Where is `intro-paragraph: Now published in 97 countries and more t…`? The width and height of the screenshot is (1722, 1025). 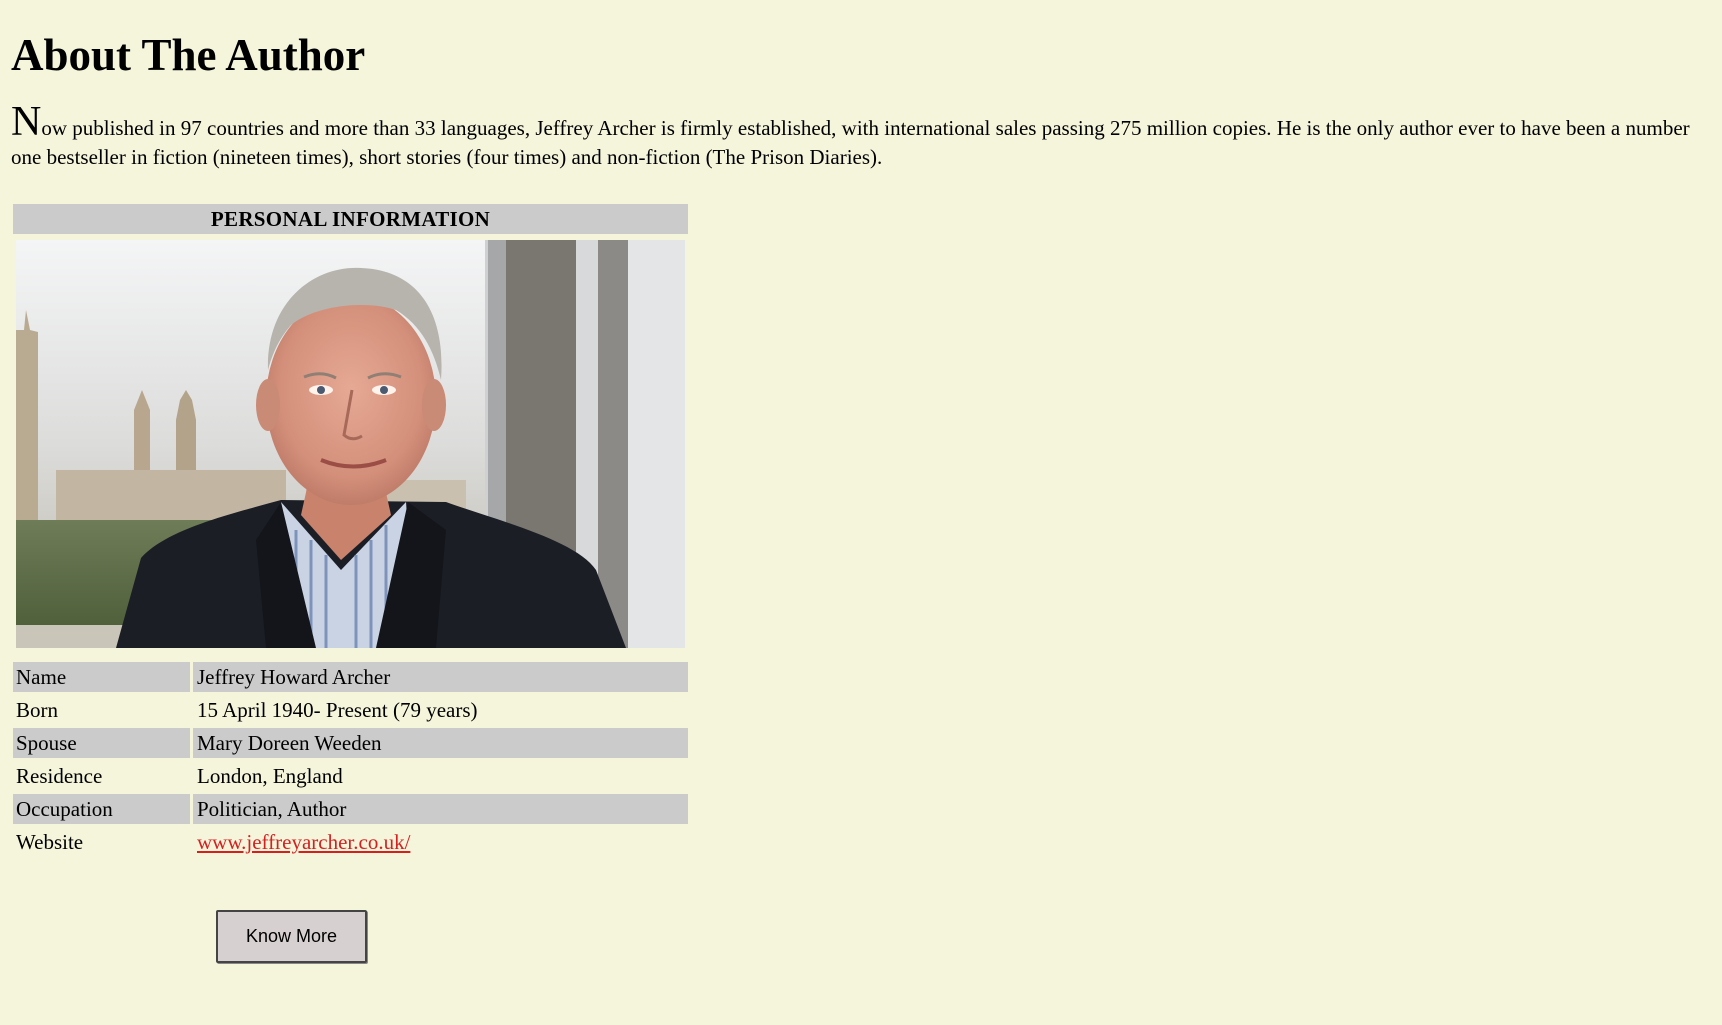
intro-paragraph: Now published in 97 countries and more t… is located at coordinates (861, 136).